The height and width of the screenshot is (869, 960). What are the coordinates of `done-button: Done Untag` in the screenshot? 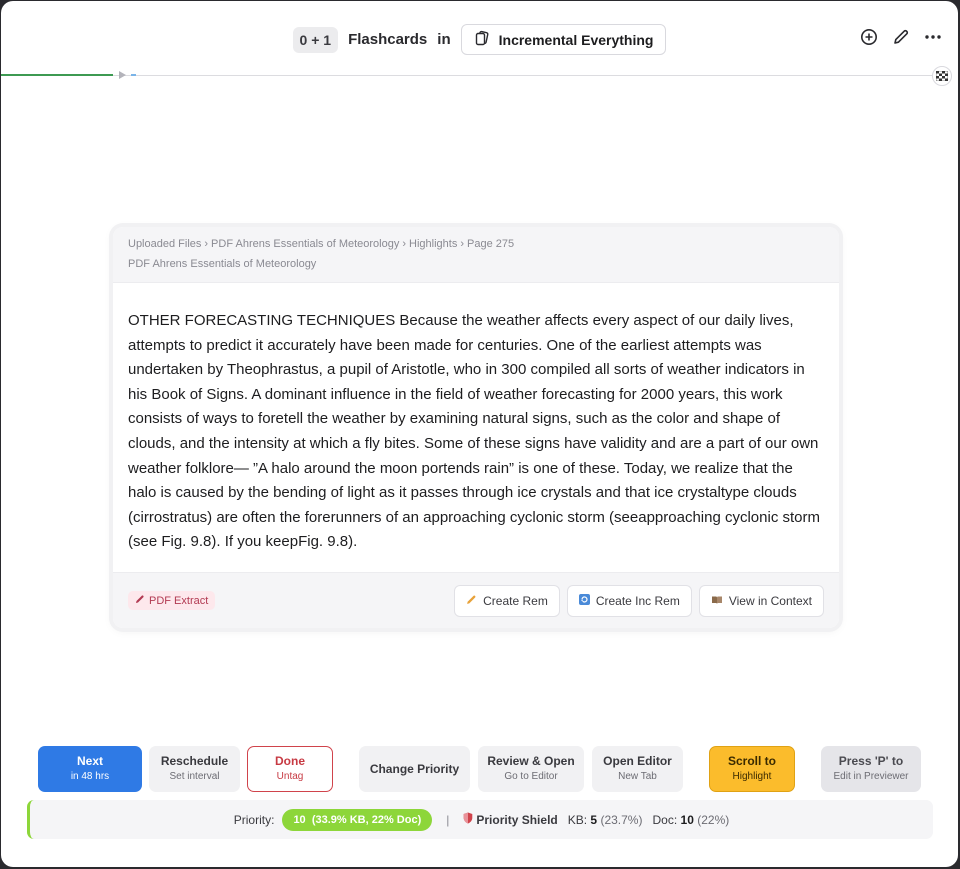 It's located at (290, 769).